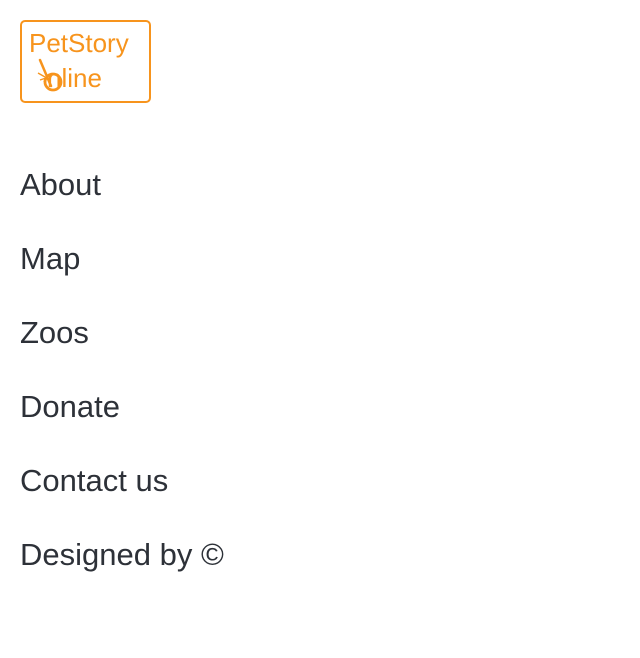 The width and height of the screenshot is (640, 658). Describe the element at coordinates (320, 333) in the screenshot. I see `nav-item-zoos: Zoos` at that location.